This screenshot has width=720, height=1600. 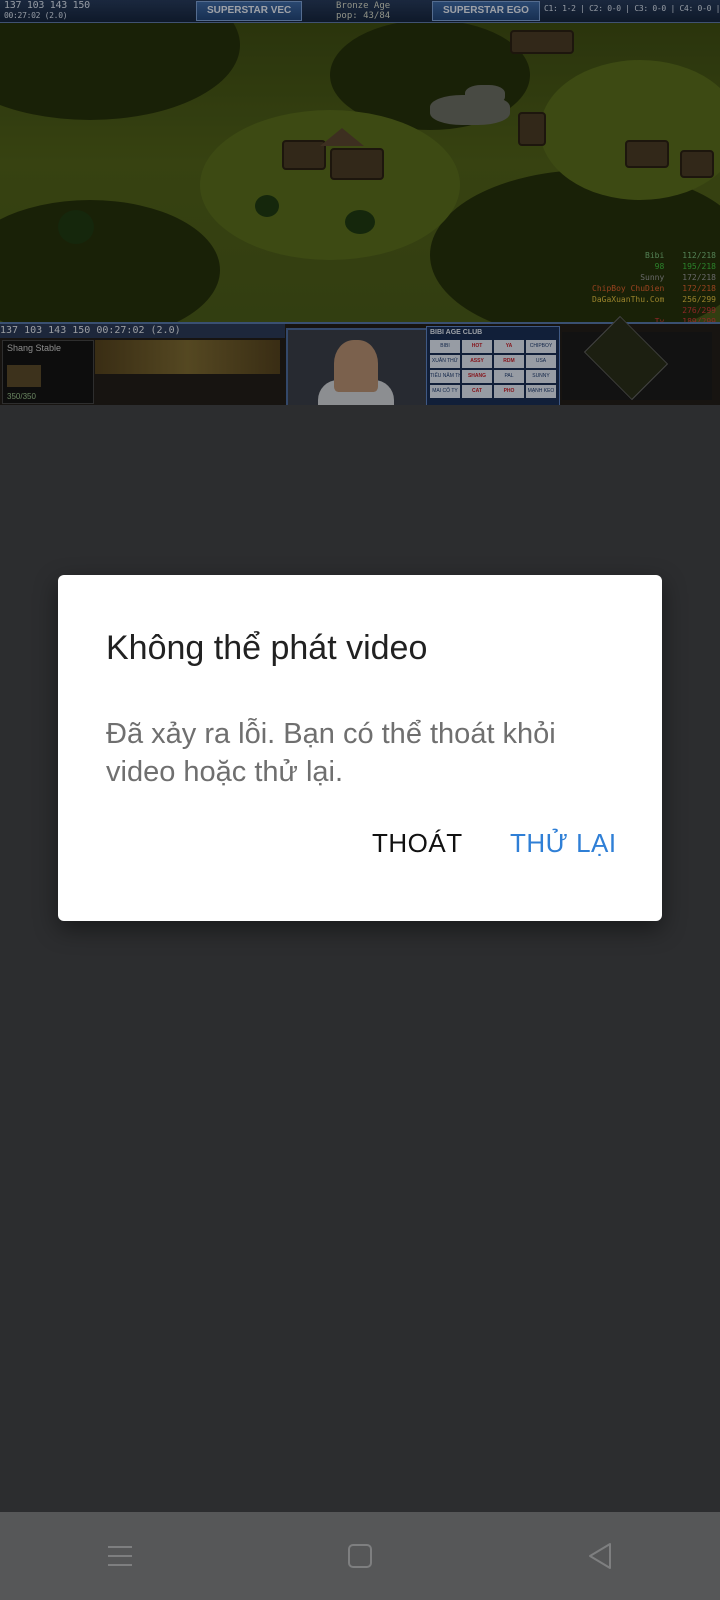 I want to click on home-icon, so click(x=360, y=1556).